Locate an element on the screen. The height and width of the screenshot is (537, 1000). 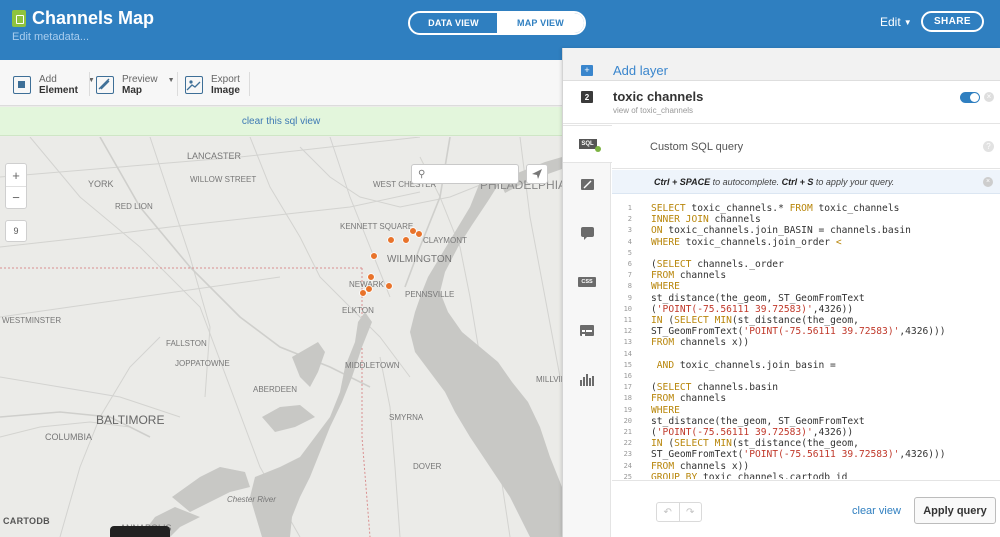
code-text: INNER JOIN channels is located at coordinates (706, 220).